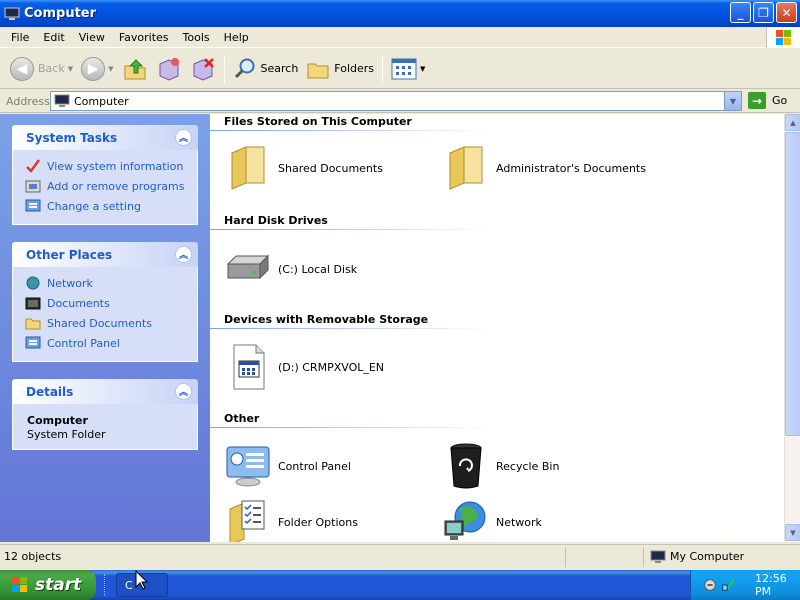 This screenshot has width=800, height=600. I want to click on administrators-documents-item: Administrator's Documents, so click(544, 168).